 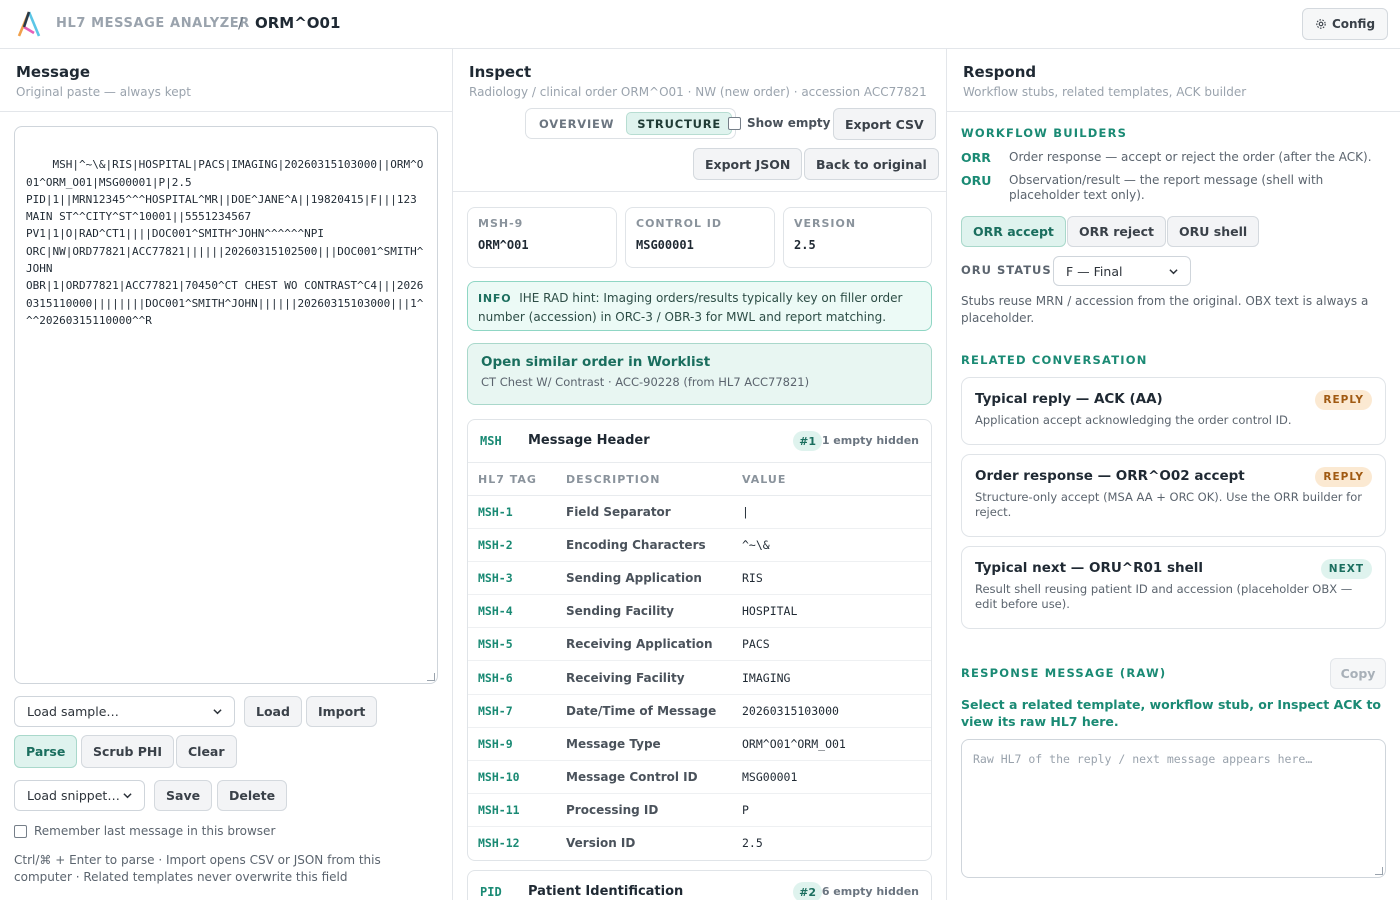 What do you see at coordinates (491, 892) in the screenshot?
I see `segment-code: PID` at bounding box center [491, 892].